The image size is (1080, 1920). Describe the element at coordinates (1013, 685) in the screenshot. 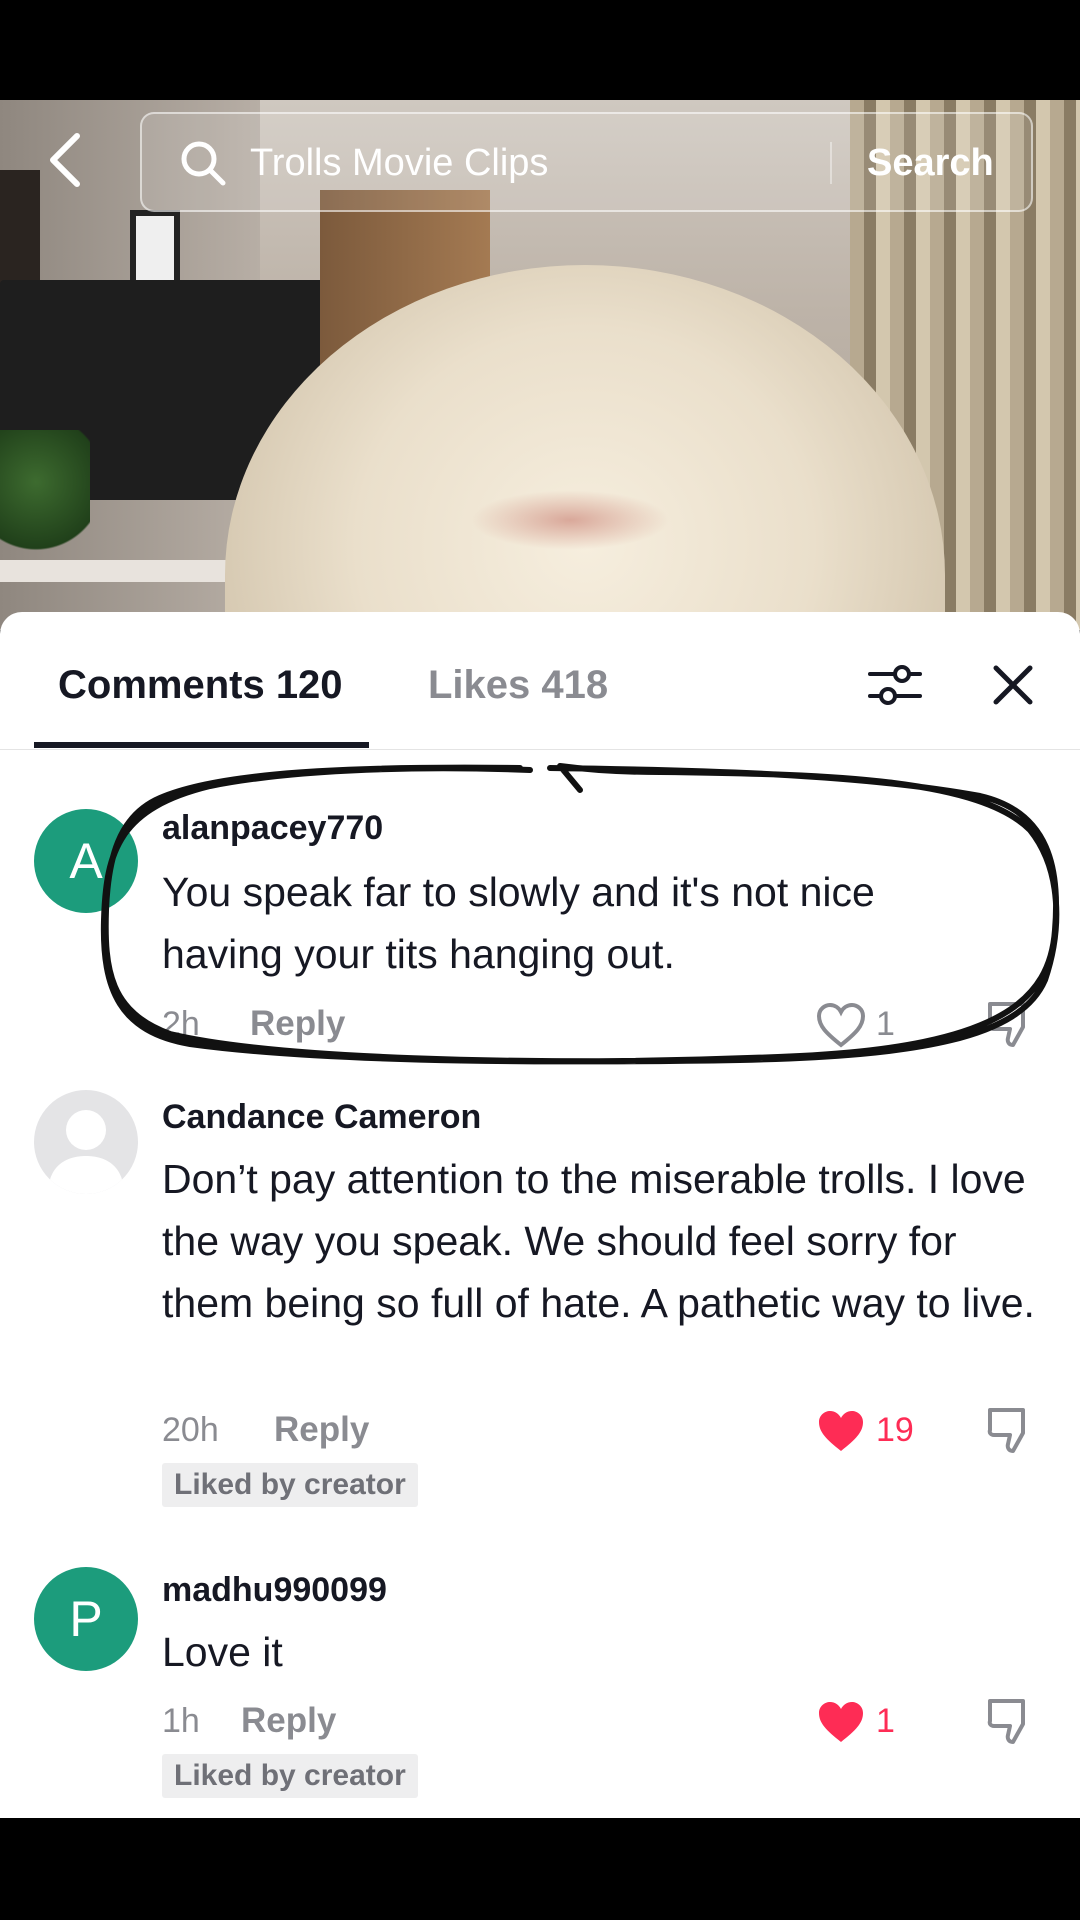

I see `close-icon` at that location.